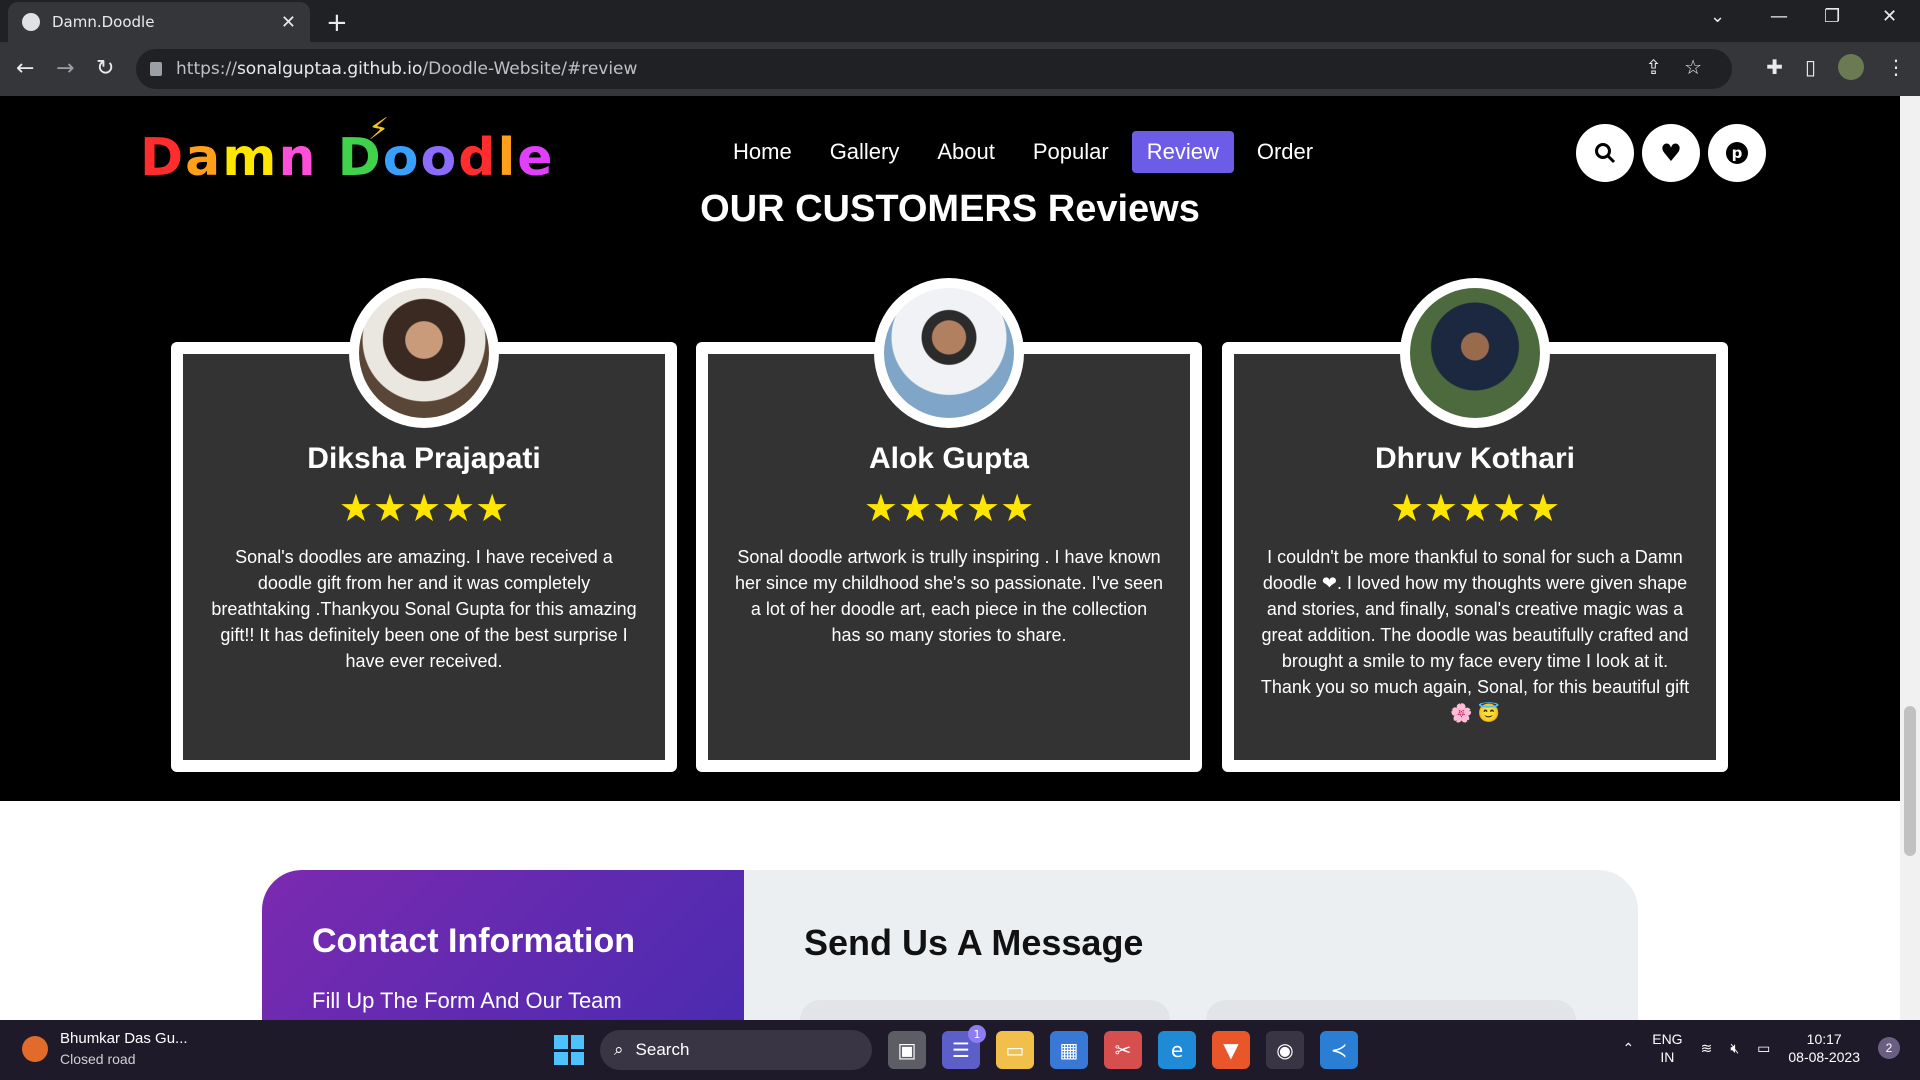 The image size is (1920, 1080). What do you see at coordinates (1285, 1050) in the screenshot?
I see `chrome-icon: ◉` at bounding box center [1285, 1050].